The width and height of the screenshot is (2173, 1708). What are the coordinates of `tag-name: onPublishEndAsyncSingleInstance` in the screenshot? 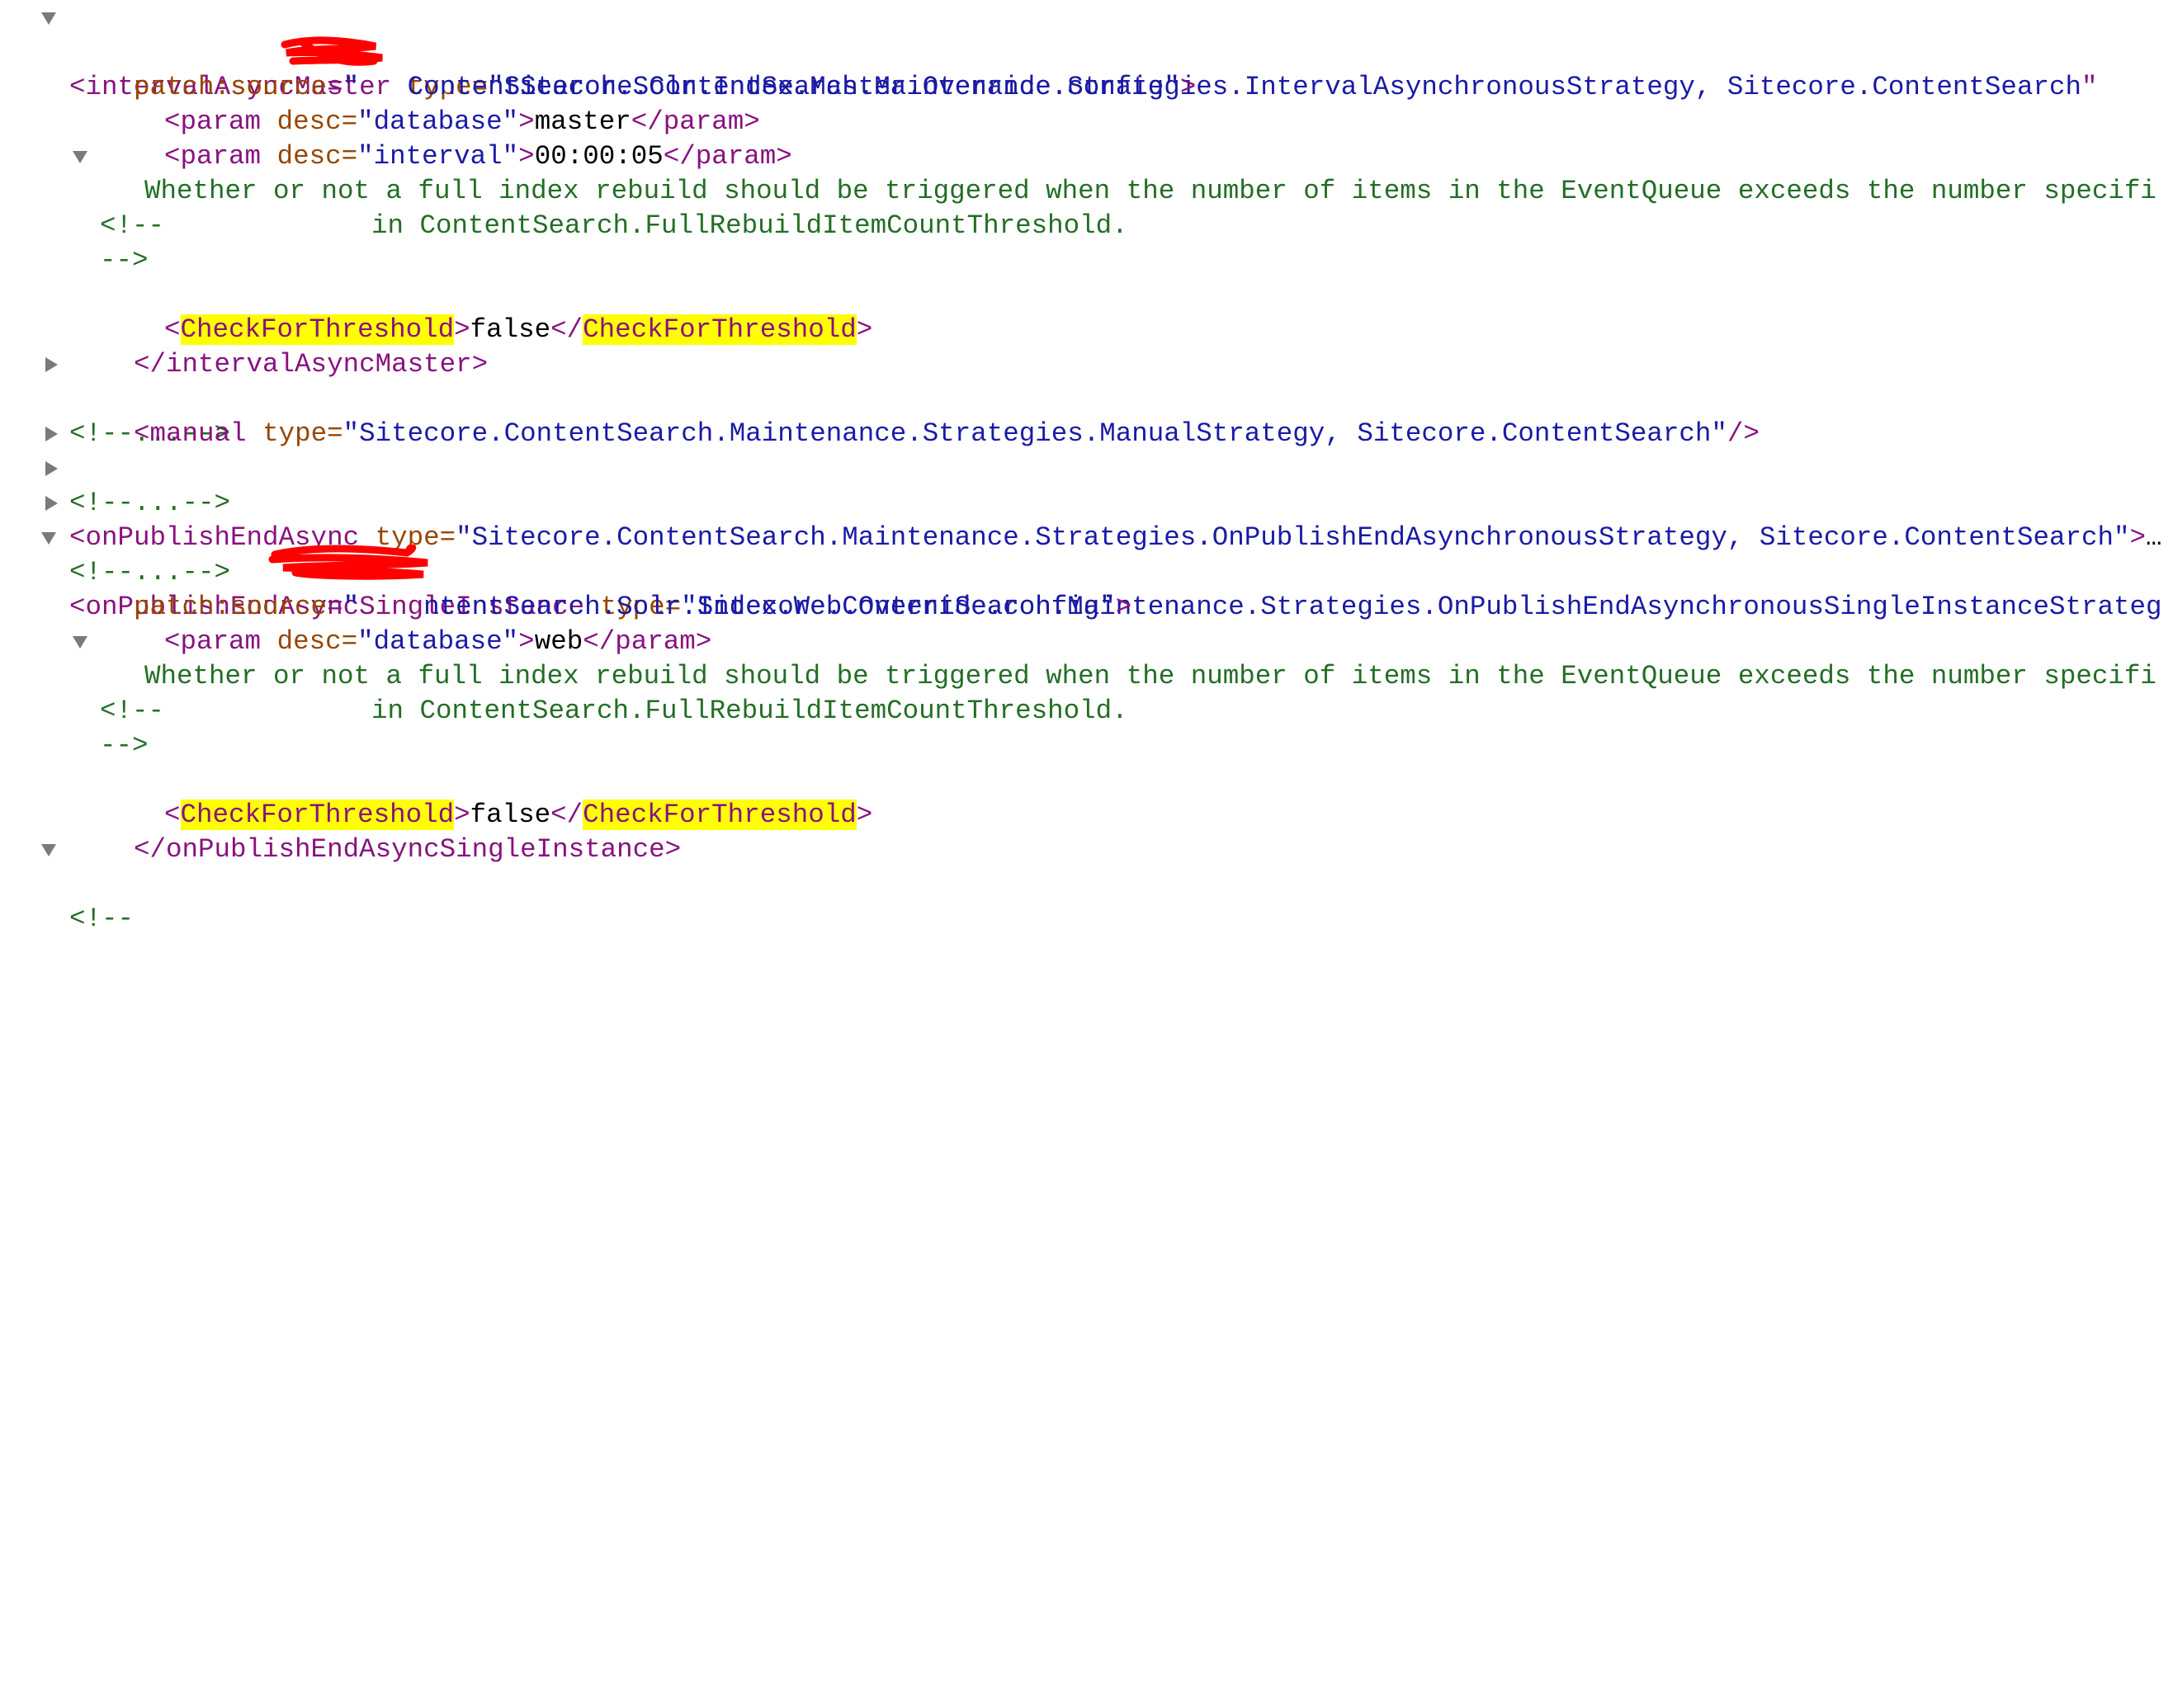 It's located at (416, 849).